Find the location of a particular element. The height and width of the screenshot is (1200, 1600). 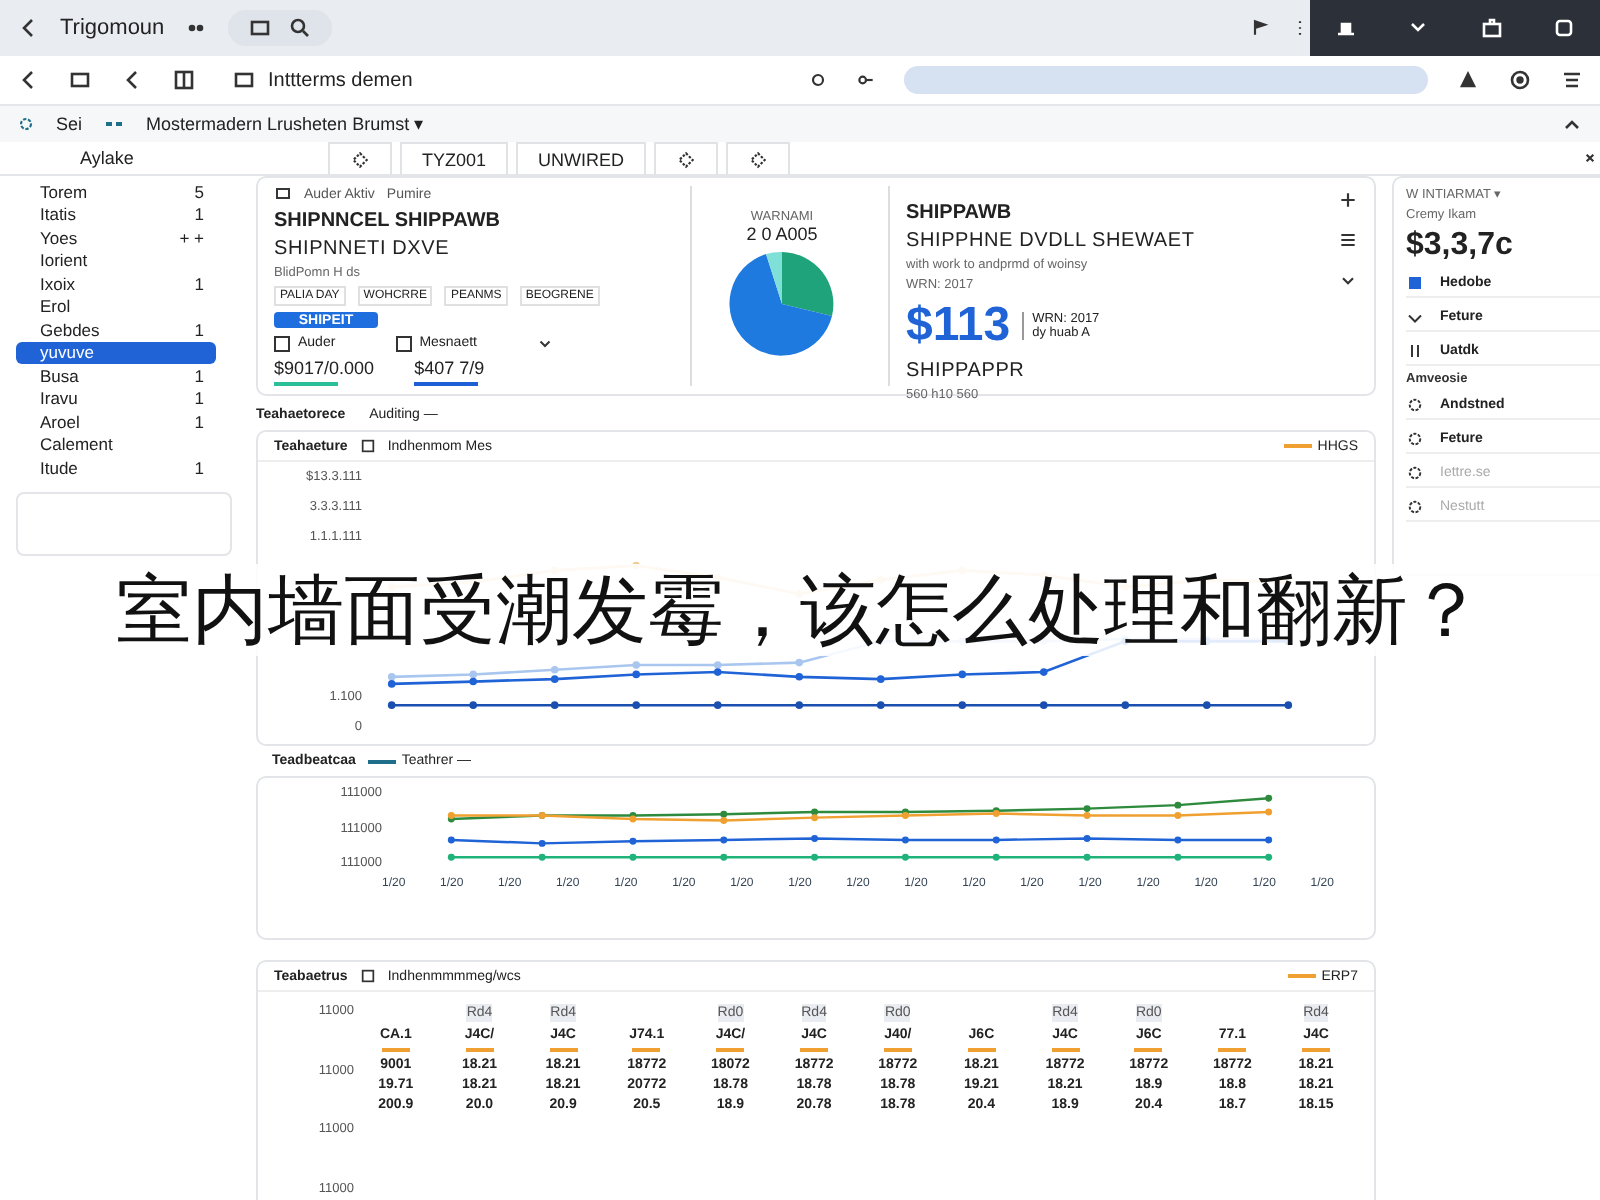

page-icon is located at coordinates (244, 80).